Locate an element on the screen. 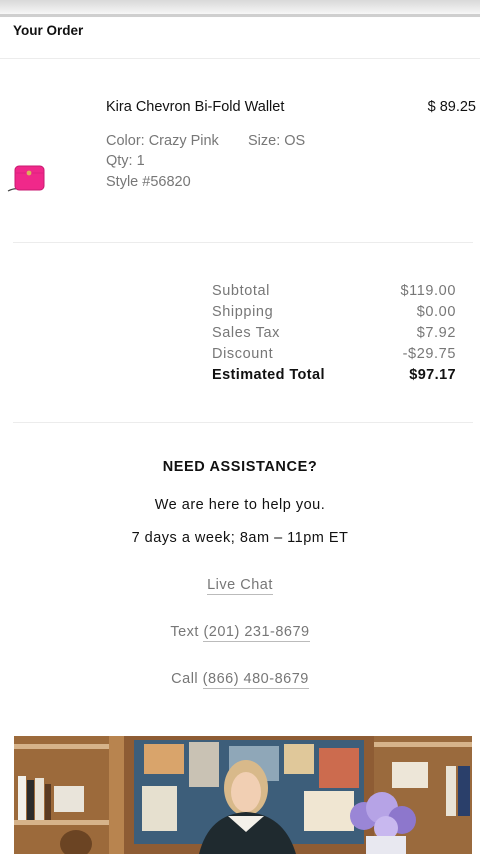 This screenshot has width=480, height=854. subtotal-label: Subtotal is located at coordinates (241, 291).